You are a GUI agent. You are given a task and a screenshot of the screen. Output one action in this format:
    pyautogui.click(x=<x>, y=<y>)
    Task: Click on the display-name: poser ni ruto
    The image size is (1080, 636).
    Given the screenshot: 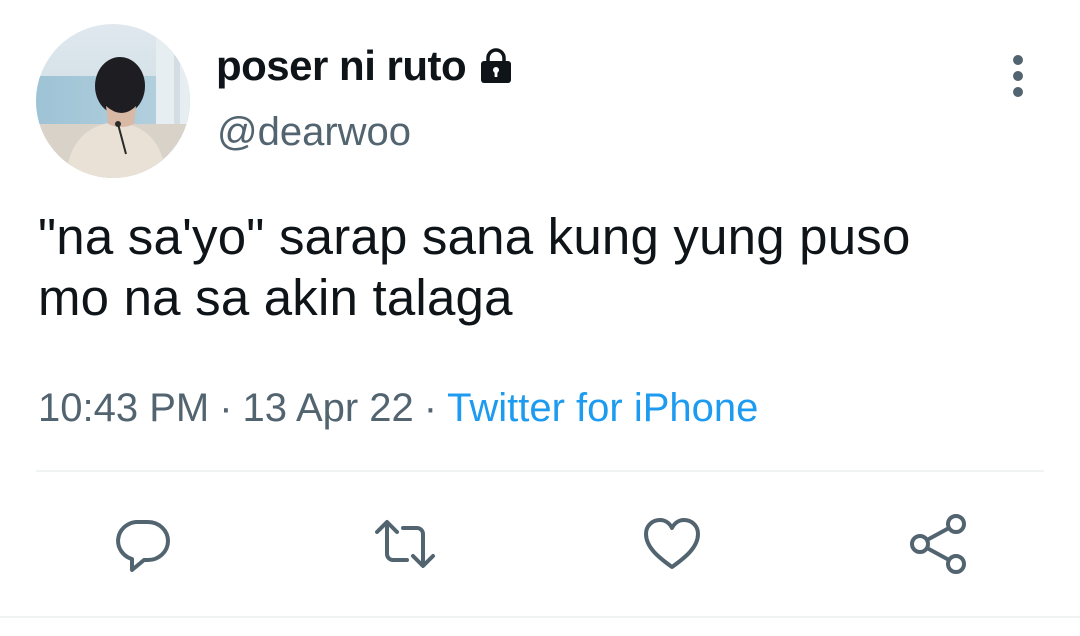 What is the action you would take?
    pyautogui.click(x=341, y=66)
    